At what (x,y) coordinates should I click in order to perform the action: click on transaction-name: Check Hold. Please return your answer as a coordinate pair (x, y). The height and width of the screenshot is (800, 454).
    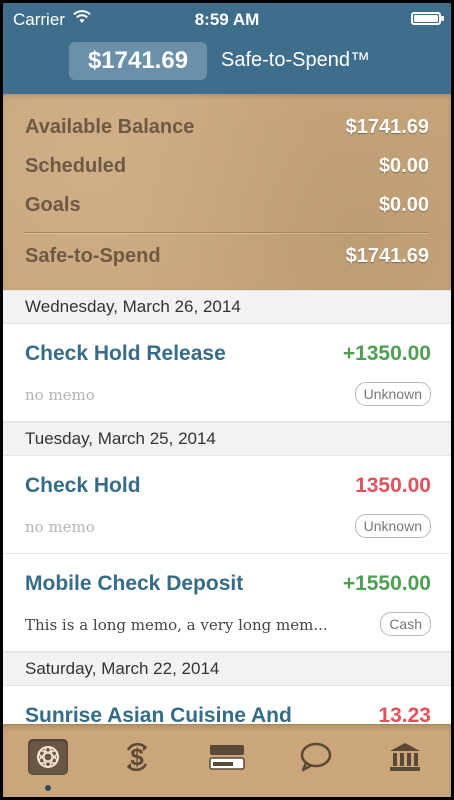
    Looking at the image, I should click on (83, 485).